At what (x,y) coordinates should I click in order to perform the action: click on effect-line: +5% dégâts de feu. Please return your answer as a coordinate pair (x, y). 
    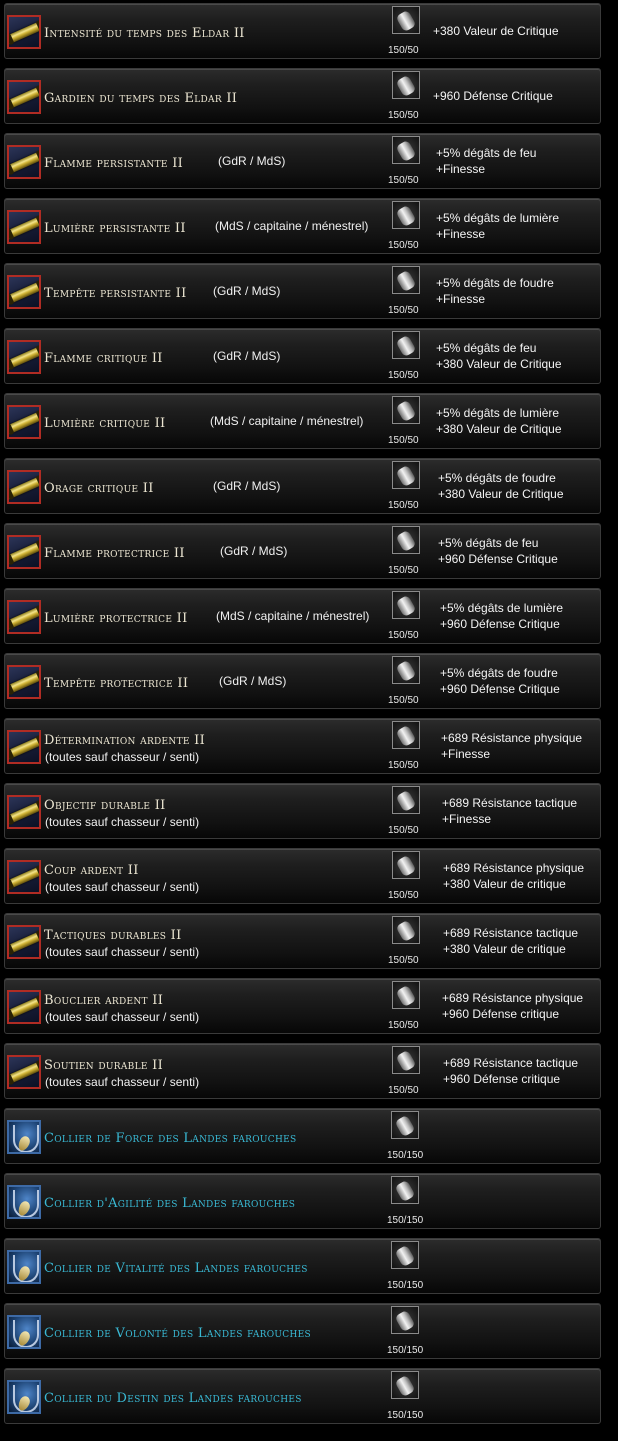
    Looking at the image, I should click on (486, 153).